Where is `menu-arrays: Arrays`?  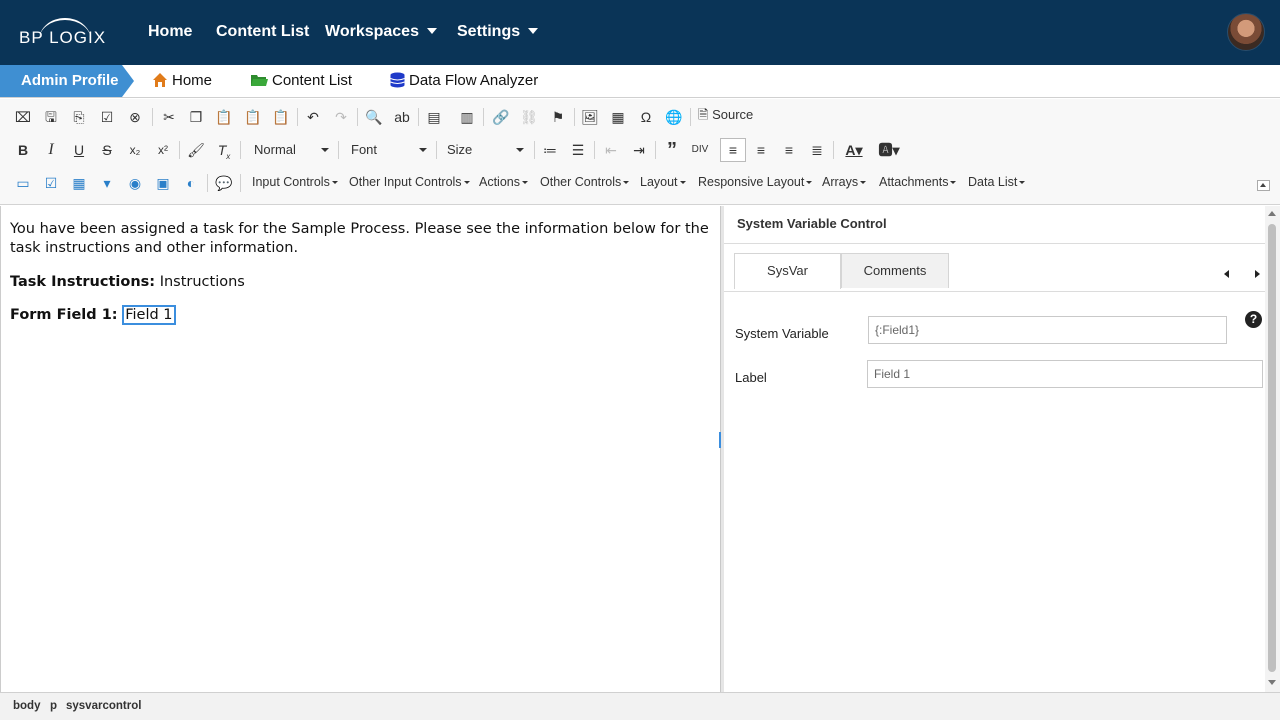
menu-arrays: Arrays is located at coordinates (844, 182).